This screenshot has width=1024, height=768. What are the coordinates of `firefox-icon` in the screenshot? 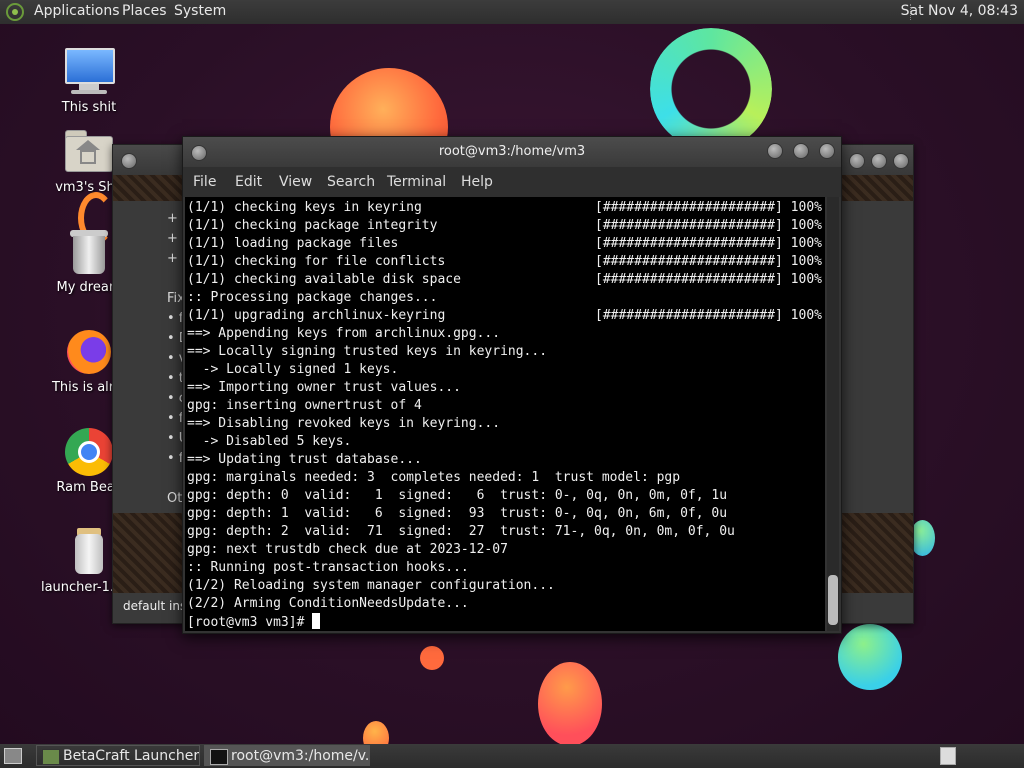 It's located at (89, 352).